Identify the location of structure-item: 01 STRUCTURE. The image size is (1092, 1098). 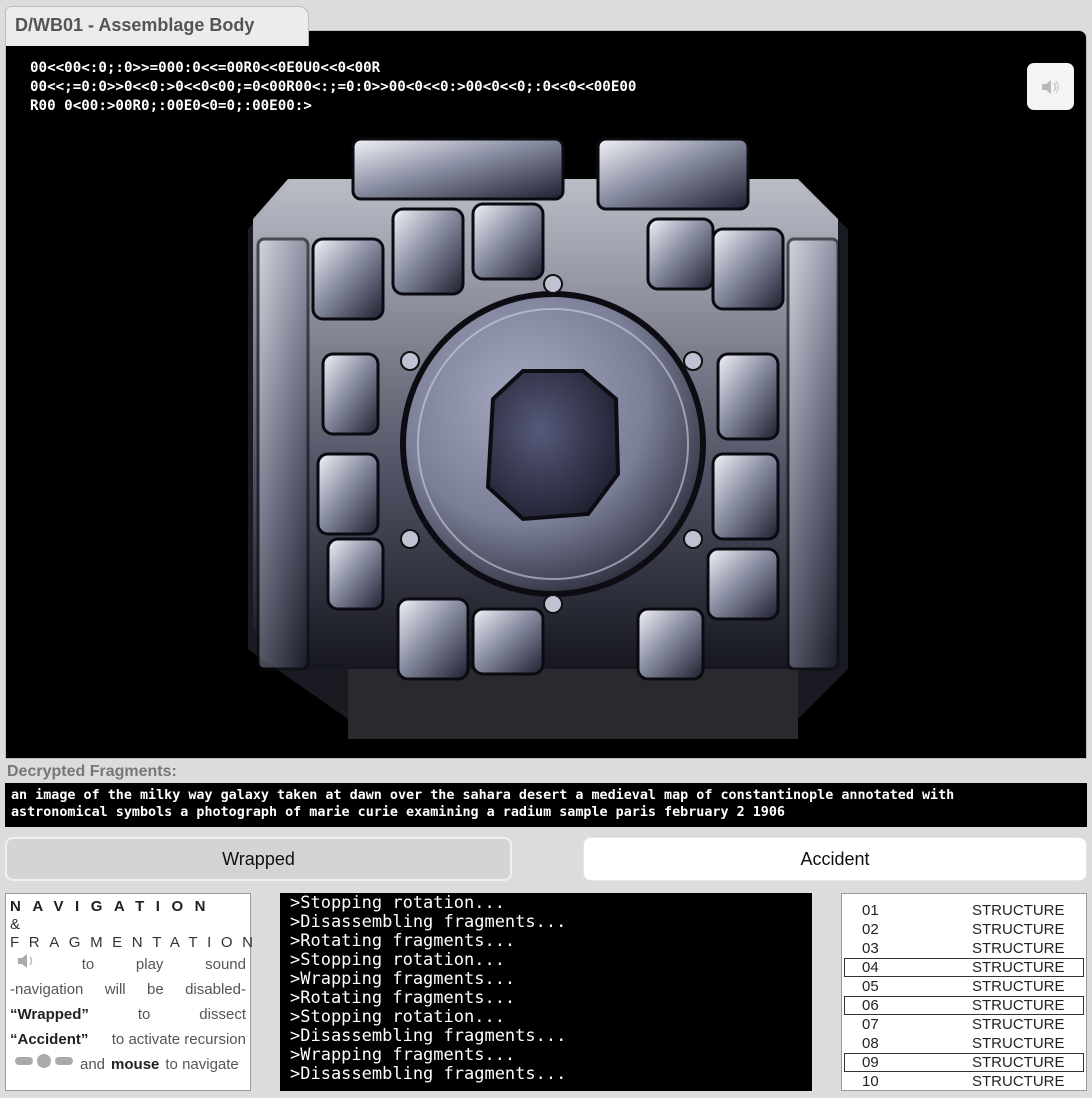
(964, 910).